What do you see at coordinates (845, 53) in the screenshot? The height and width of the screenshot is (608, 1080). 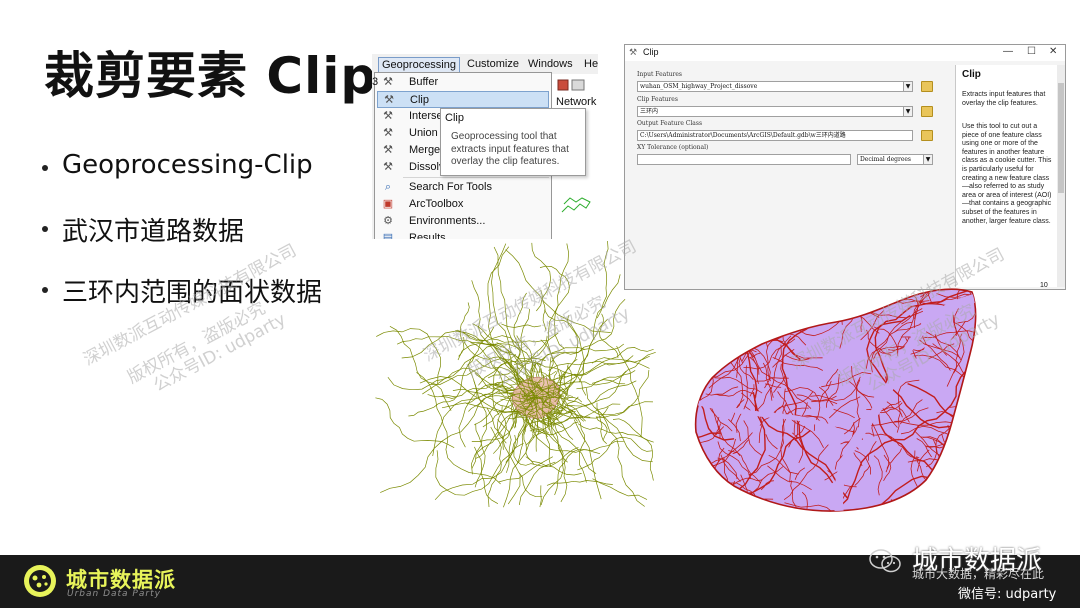 I see `dialog-titlebar: ⚒ Clip — ☐ ✕` at bounding box center [845, 53].